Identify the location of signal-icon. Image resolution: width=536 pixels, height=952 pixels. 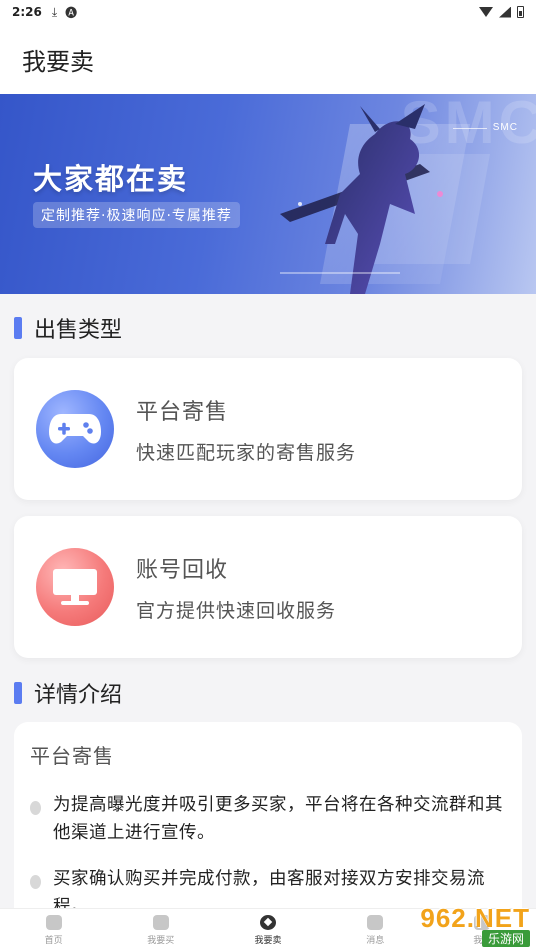
(505, 12).